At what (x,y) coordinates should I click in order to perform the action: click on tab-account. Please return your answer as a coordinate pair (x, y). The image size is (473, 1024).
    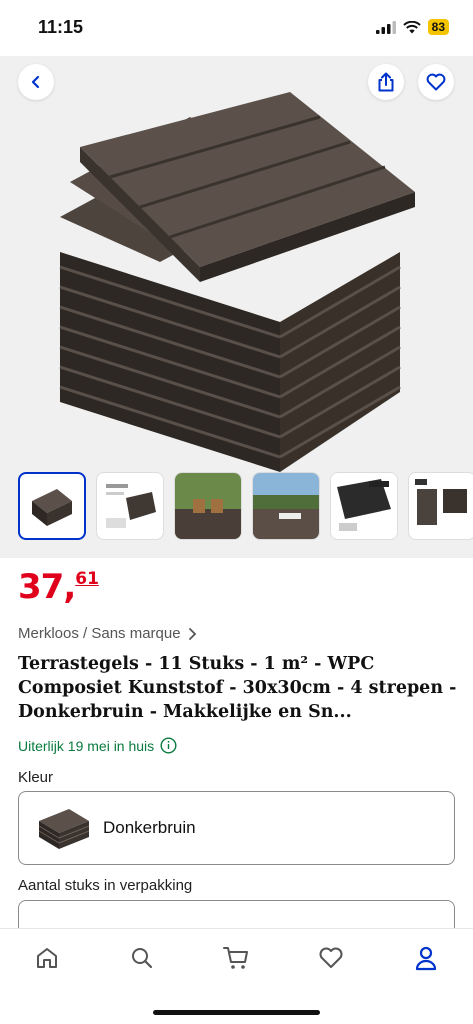
    Looking at the image, I should click on (426, 958).